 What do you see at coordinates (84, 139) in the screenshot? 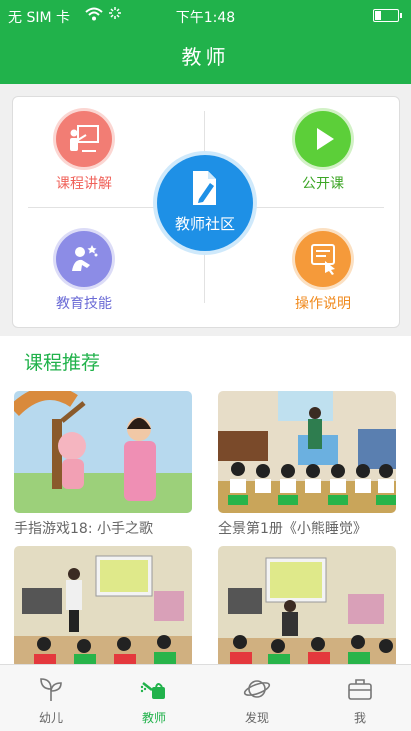
I see `teaching-board-icon` at bounding box center [84, 139].